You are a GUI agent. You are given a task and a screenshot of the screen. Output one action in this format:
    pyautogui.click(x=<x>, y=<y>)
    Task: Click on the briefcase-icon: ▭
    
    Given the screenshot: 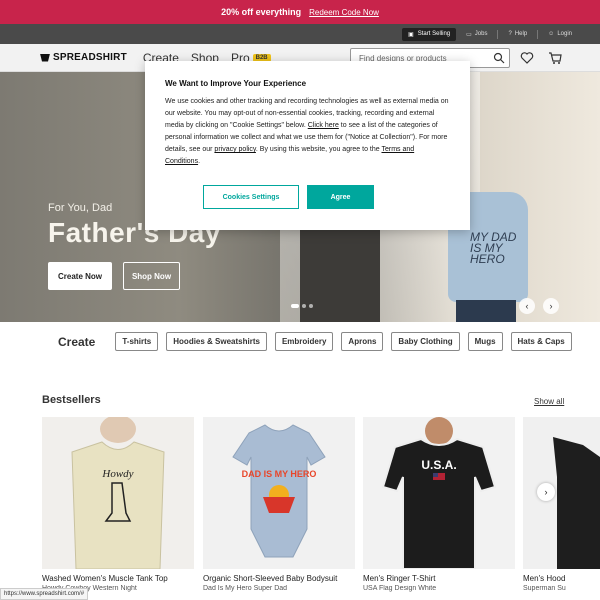 What is the action you would take?
    pyautogui.click(x=469, y=34)
    